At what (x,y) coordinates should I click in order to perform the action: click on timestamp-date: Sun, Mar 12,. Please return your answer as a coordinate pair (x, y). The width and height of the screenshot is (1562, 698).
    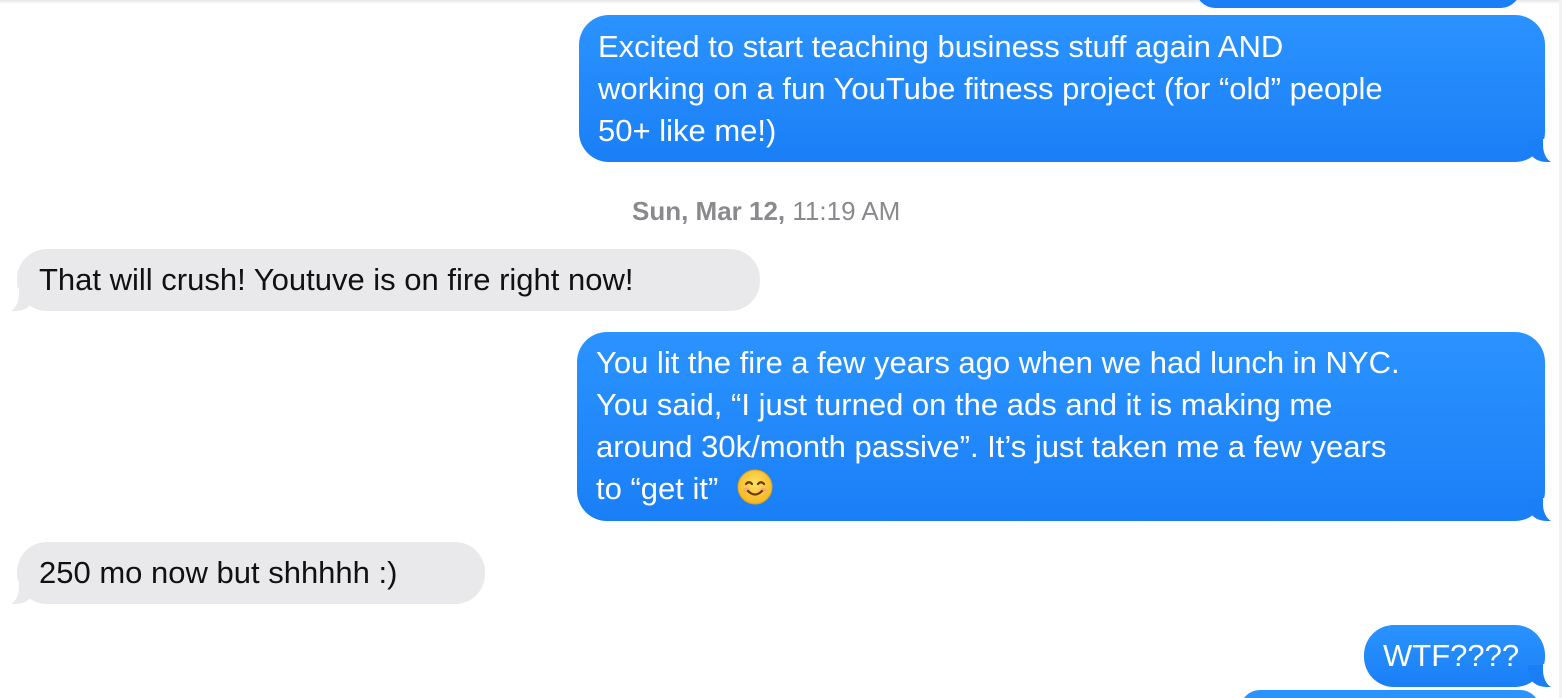
    Looking at the image, I should click on (709, 211).